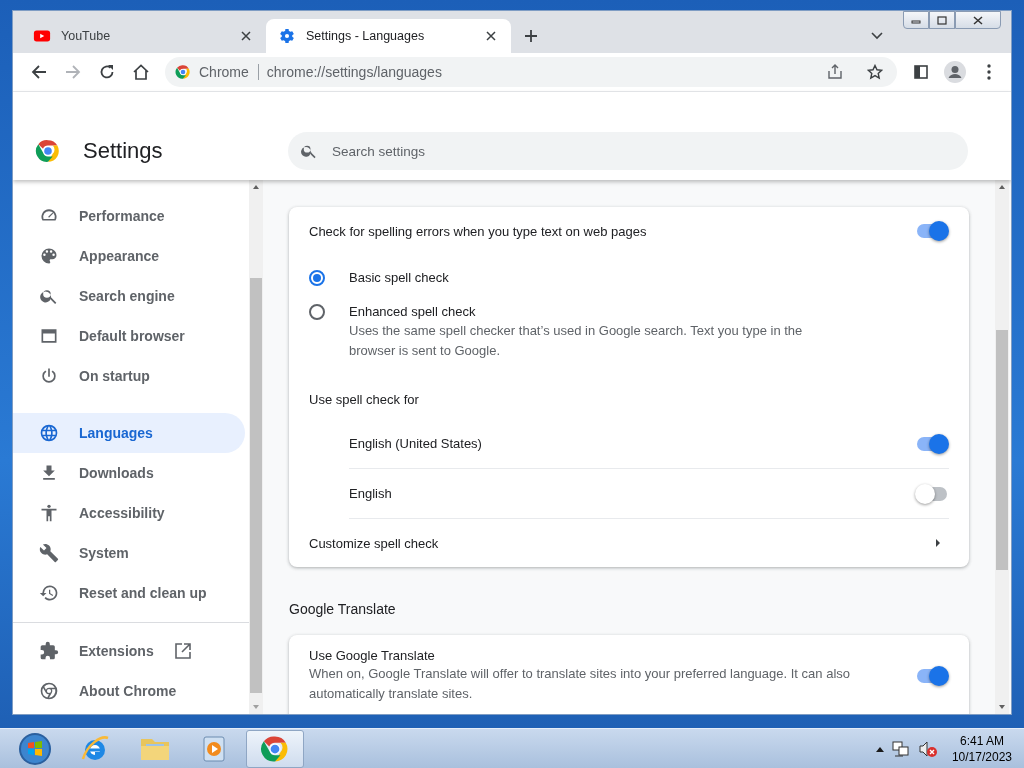 This screenshot has height=768, width=1024. I want to click on maximize-button, so click(942, 20).